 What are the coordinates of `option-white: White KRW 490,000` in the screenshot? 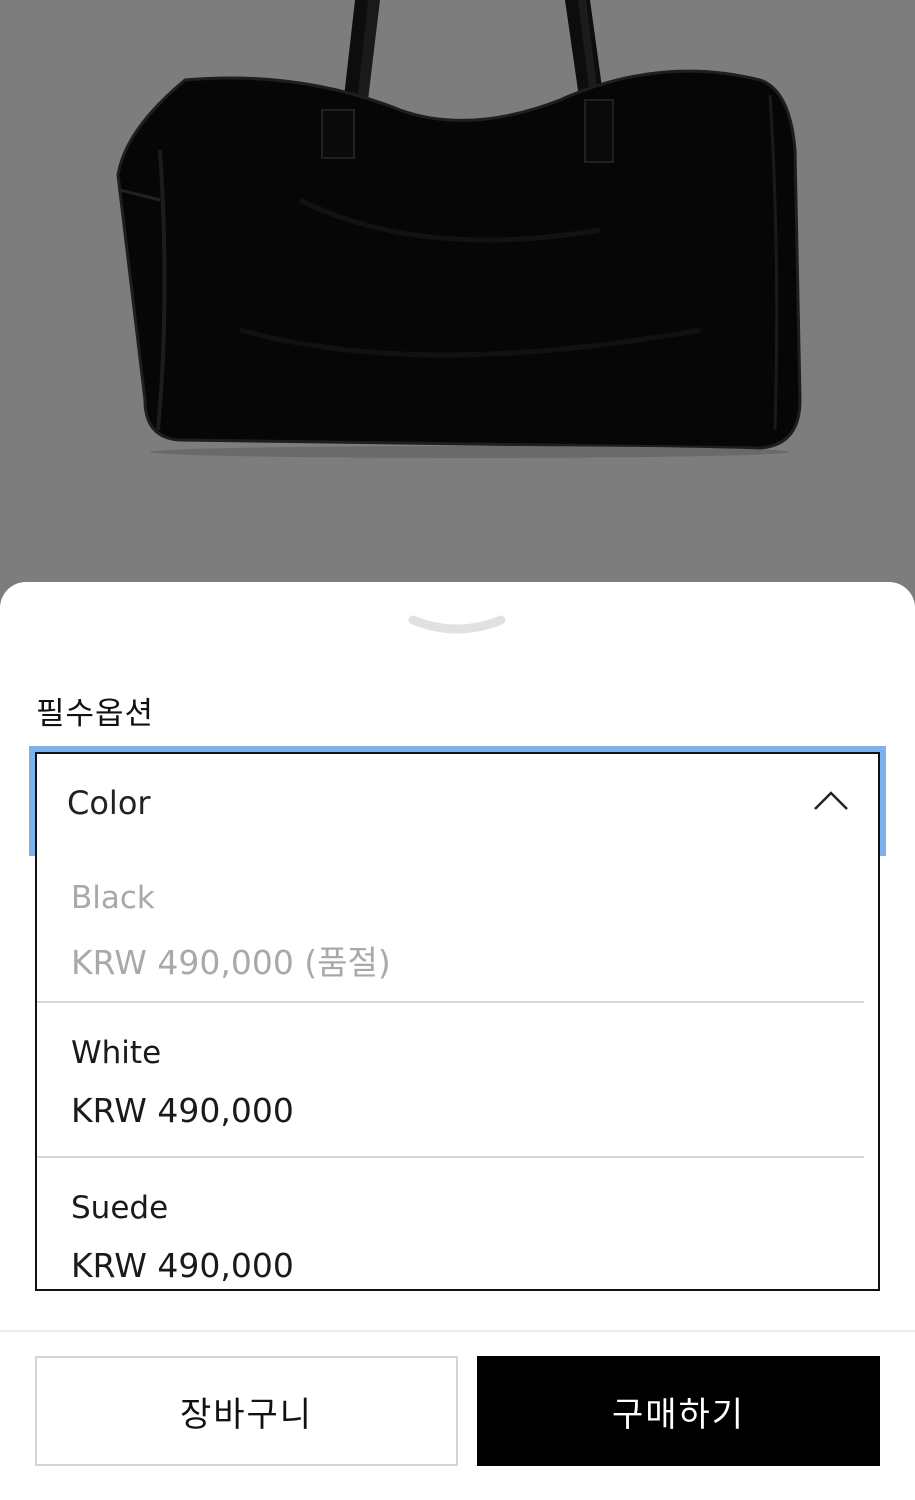 It's located at (450, 1080).